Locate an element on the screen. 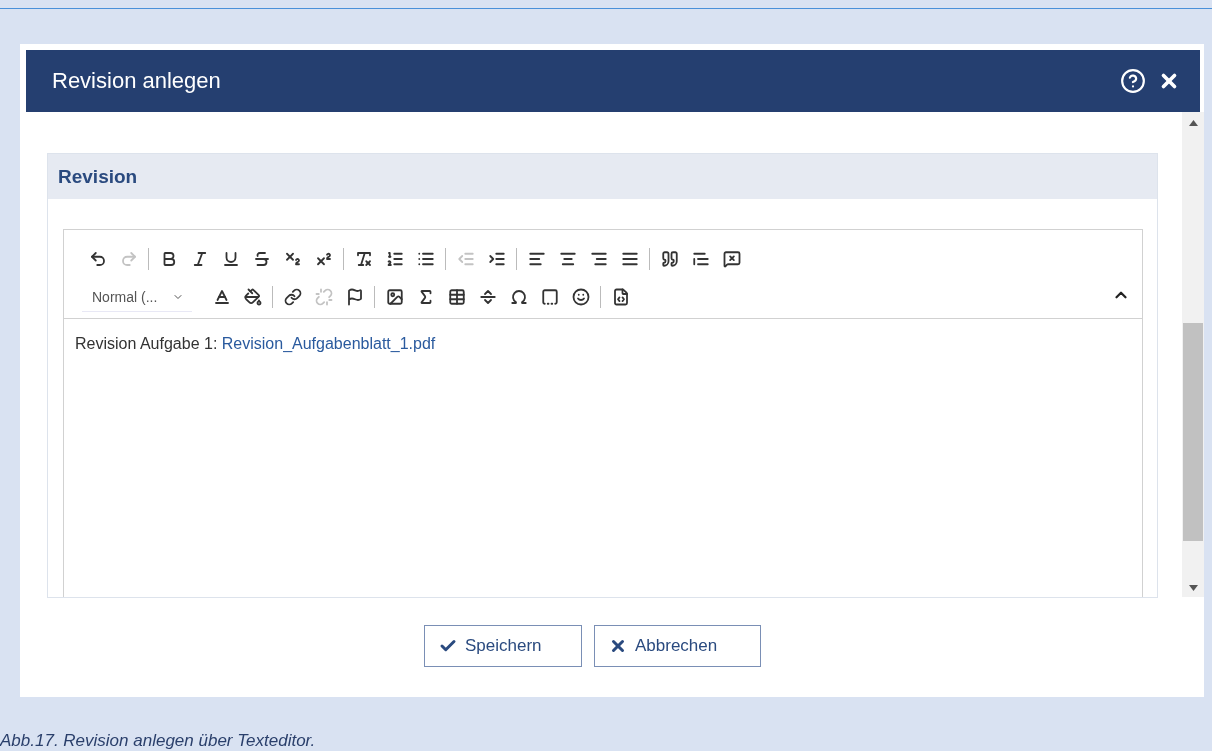 This screenshot has width=1212, height=751. editor-text: Revision Aufgabe 1: Revision_Aufgabenblatt_1.pdf is located at coordinates (255, 344).